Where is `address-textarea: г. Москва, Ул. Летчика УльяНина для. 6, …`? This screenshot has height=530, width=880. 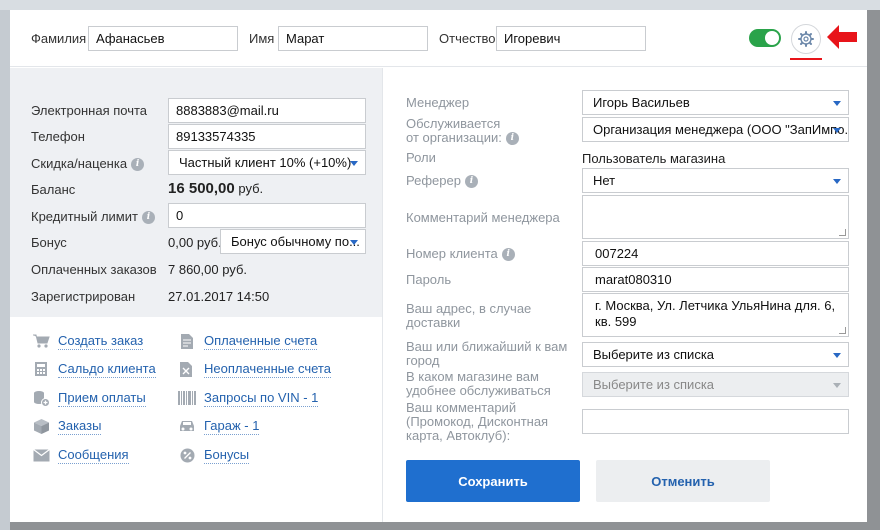 address-textarea: г. Москва, Ул. Летчика УльяНина для. 6, … is located at coordinates (715, 315).